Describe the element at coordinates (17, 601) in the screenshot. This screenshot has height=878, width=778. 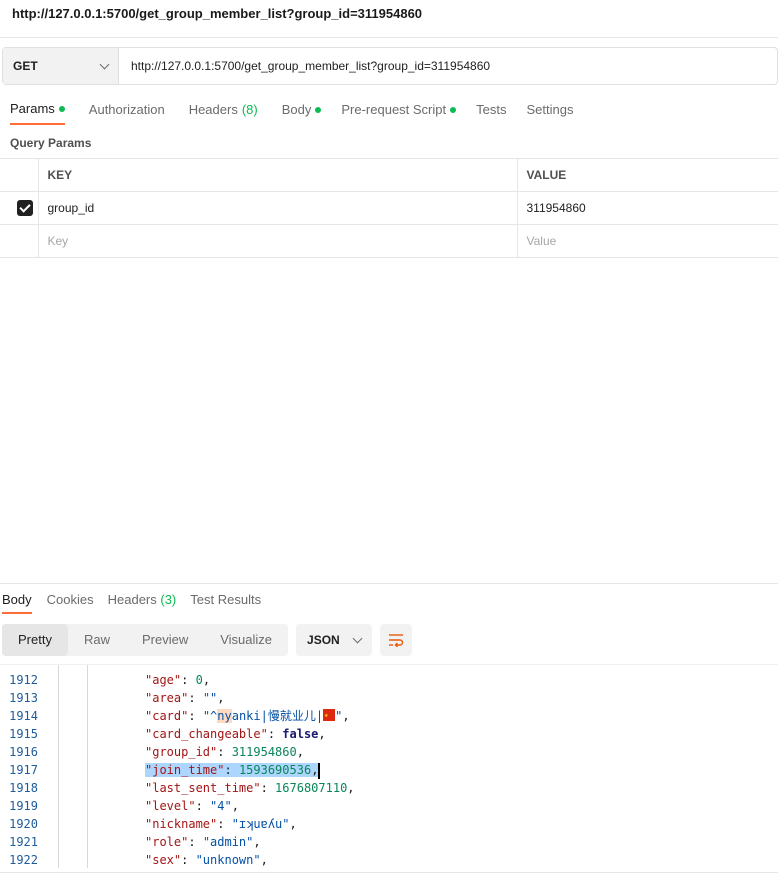
I see `response-tab-body: Body` at that location.